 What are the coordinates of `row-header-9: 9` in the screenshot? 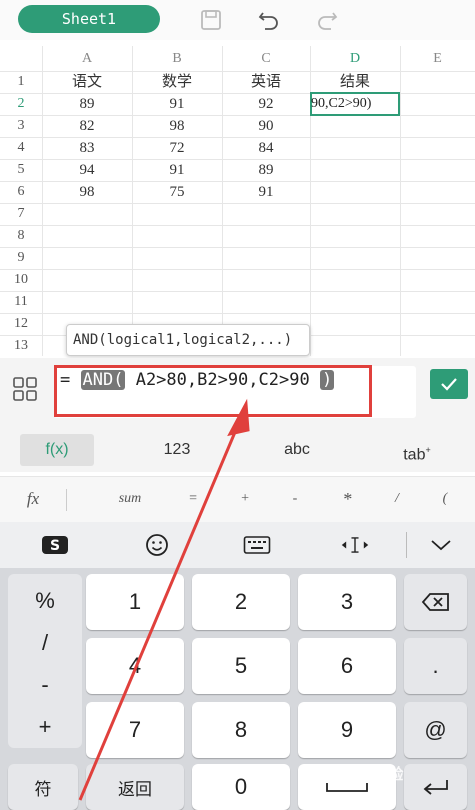 It's located at (21, 258).